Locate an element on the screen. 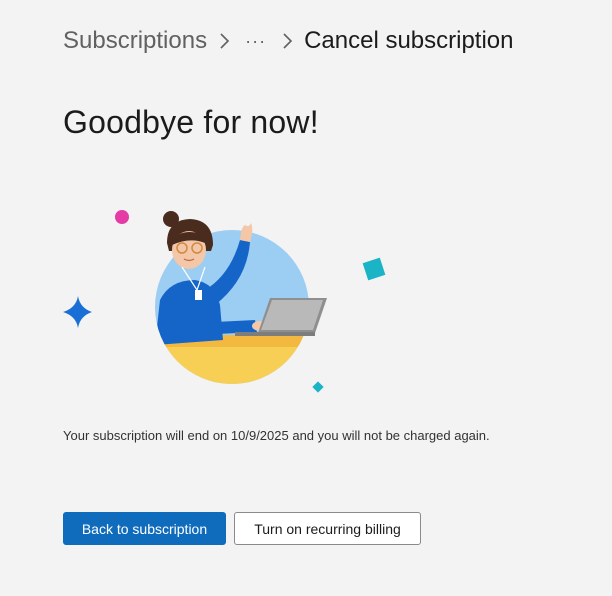 This screenshot has width=612, height=596. breadcrumb-current-page: Cancel subscription is located at coordinates (409, 40).